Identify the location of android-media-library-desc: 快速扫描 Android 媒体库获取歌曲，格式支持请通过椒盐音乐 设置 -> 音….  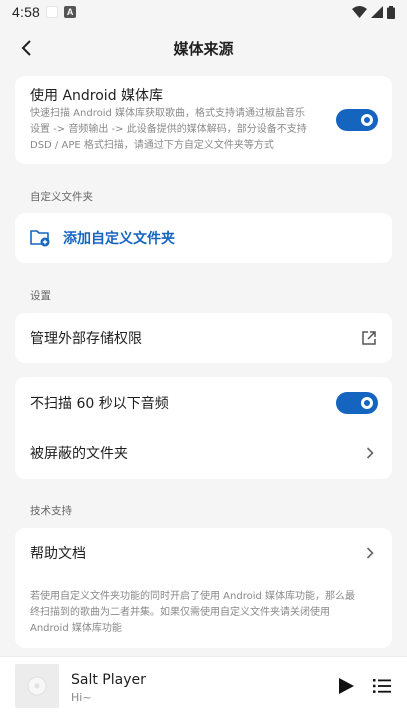
(182, 130).